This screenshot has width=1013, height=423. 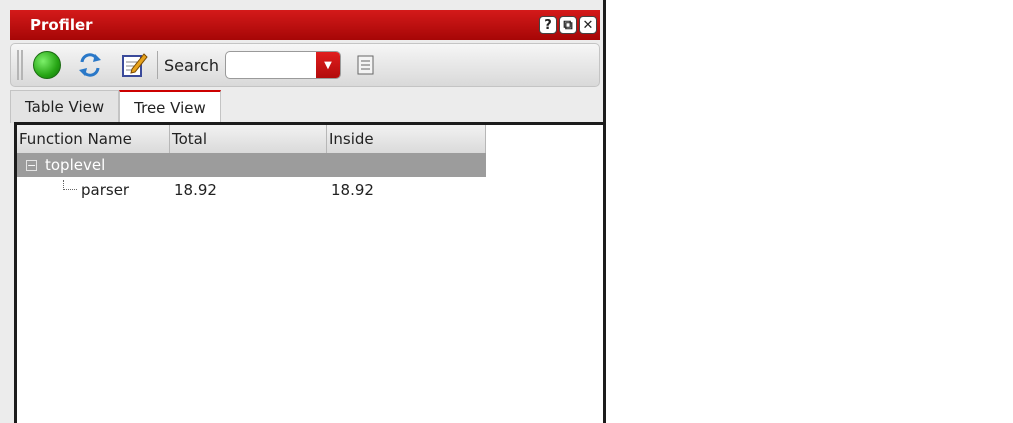 I want to click on toolbar-separator, so click(x=157, y=65).